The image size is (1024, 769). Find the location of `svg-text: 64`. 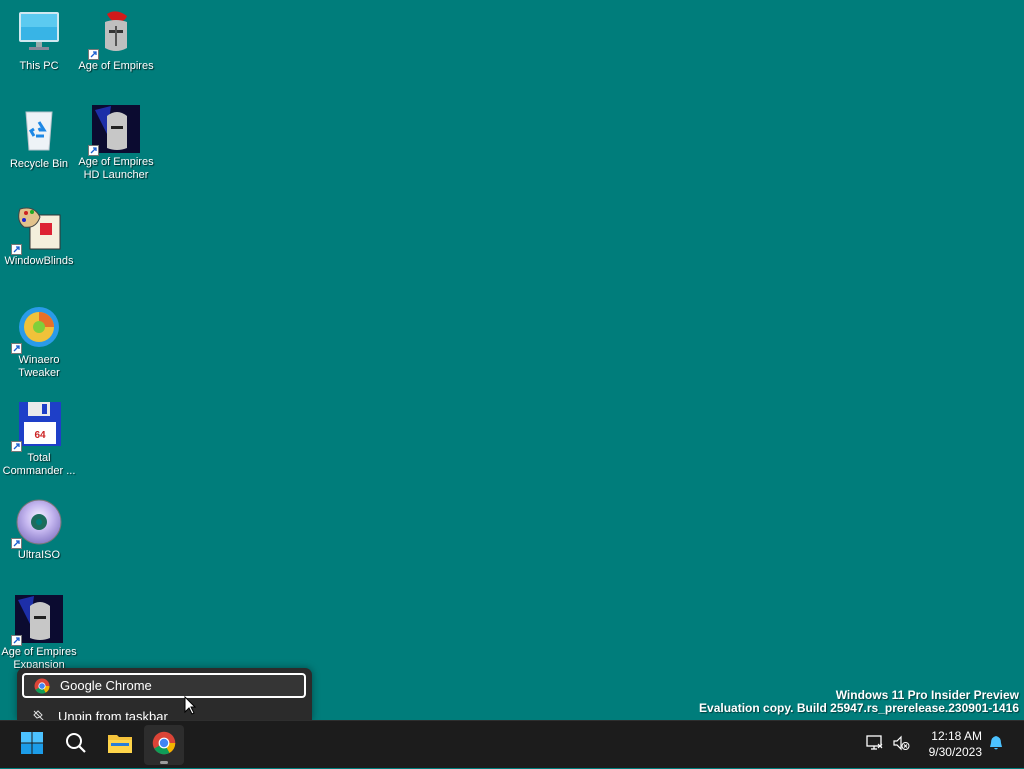

svg-text: 64 is located at coordinates (40, 435).